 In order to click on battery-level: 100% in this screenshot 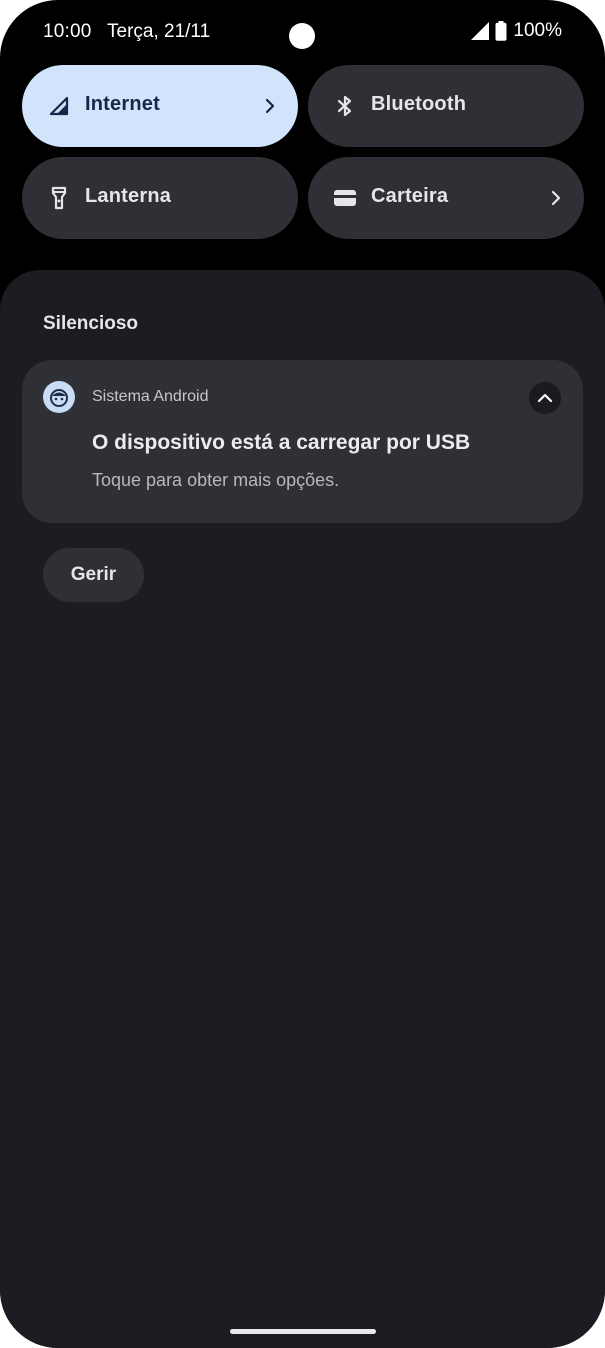, I will do `click(537, 30)`.